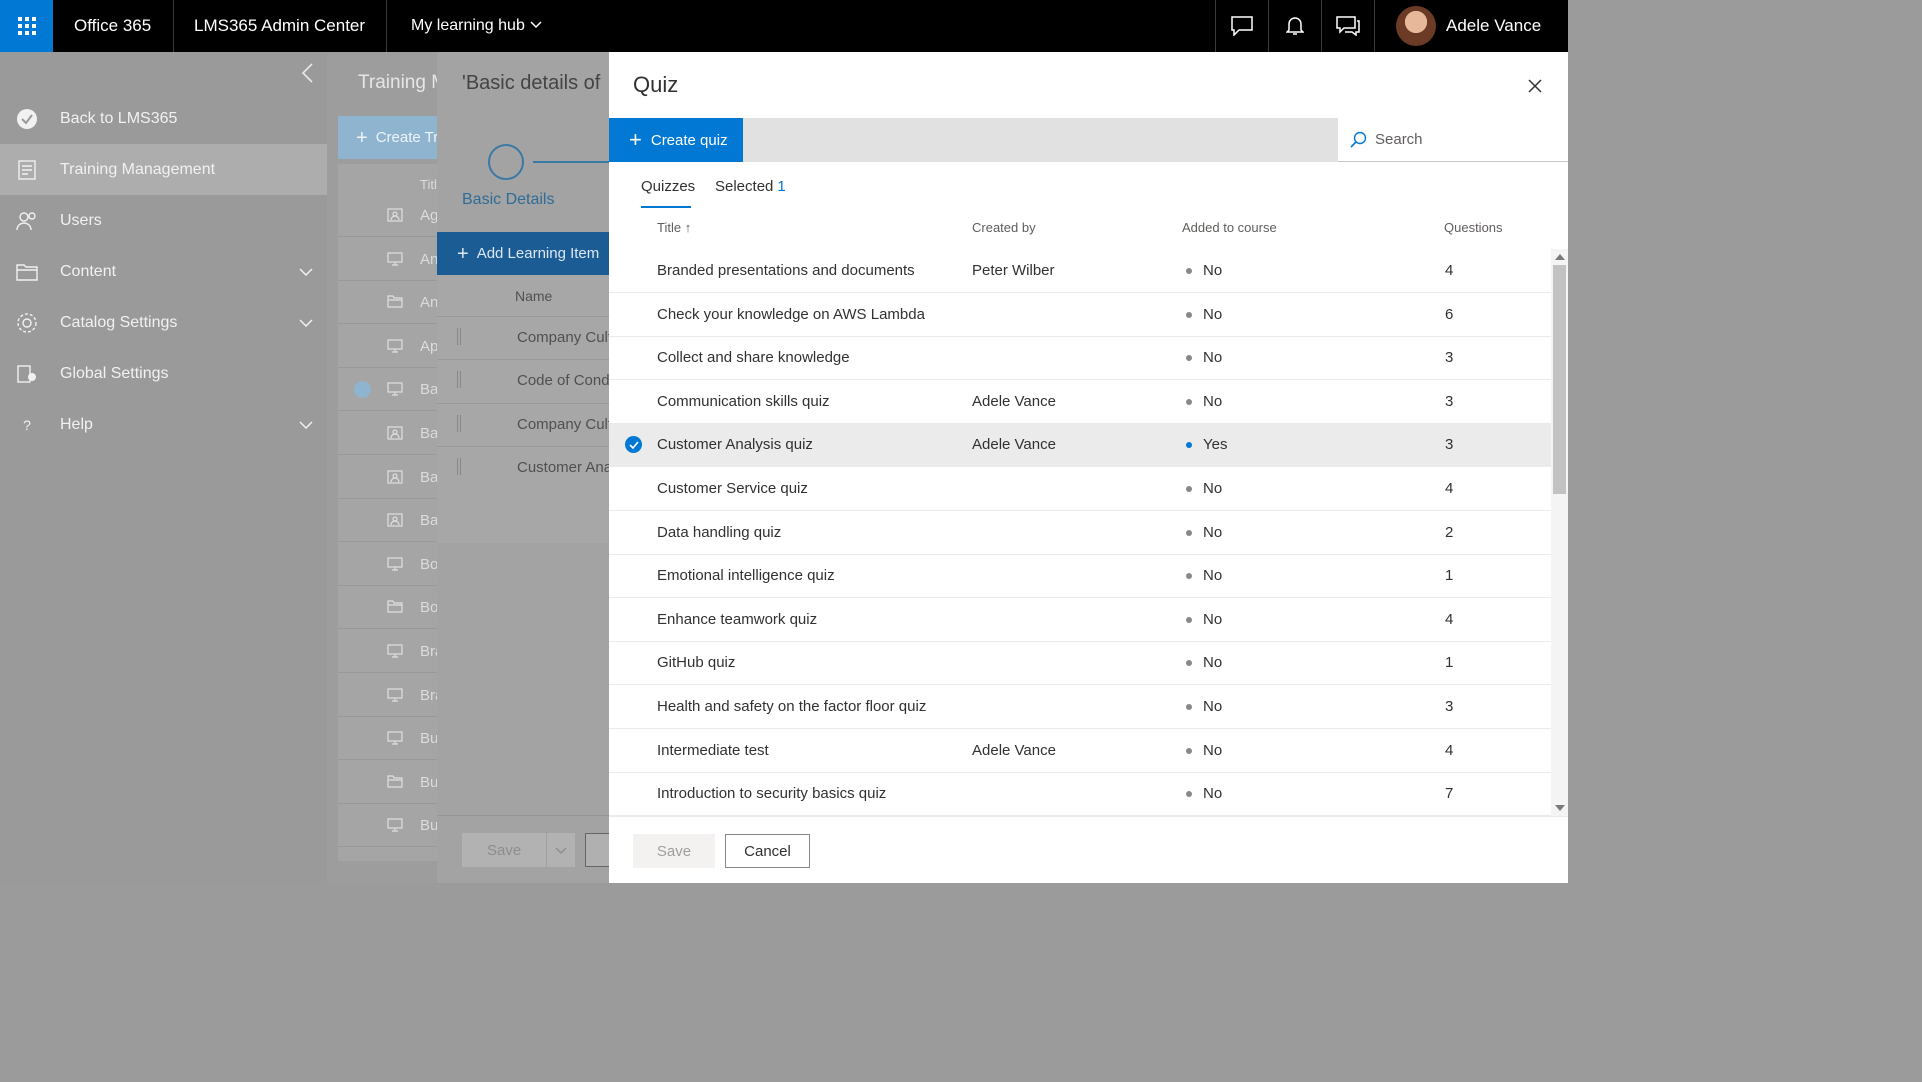  Describe the element at coordinates (1080, 402) in the screenshot. I see `table-row: Communication skills quiz Adele Vance No 3` at that location.